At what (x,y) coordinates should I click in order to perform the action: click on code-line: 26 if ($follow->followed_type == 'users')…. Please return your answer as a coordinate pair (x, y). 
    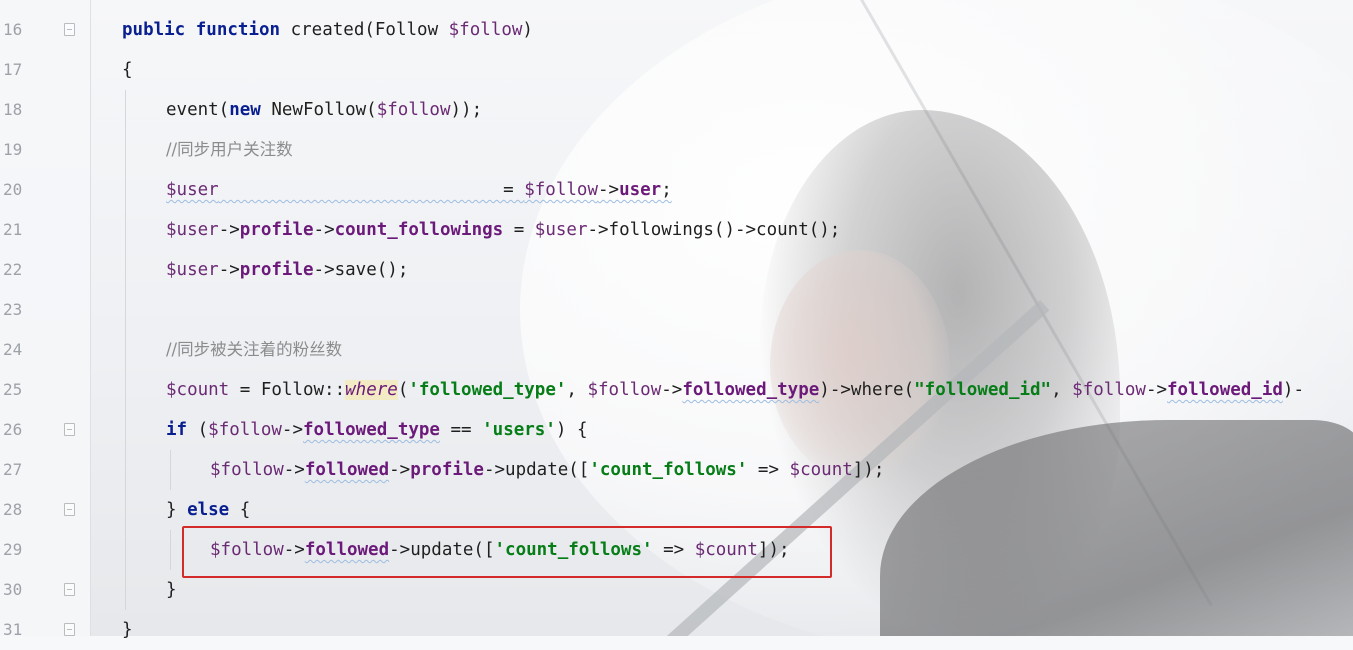
    Looking at the image, I should click on (676, 430).